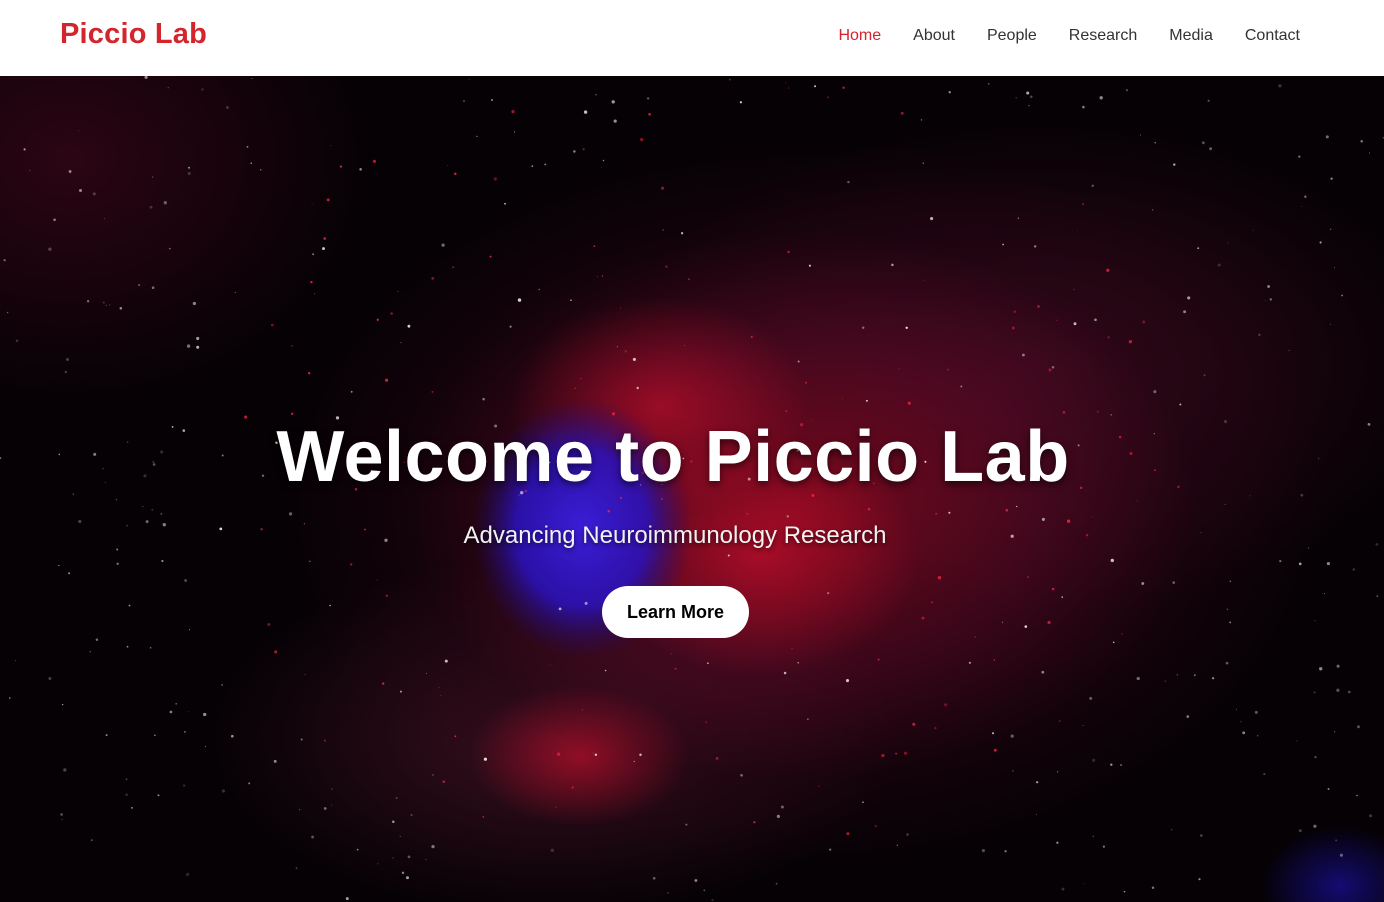  Describe the element at coordinates (675, 535) in the screenshot. I see `hero-subtitle: Advancing Neuroimmunology Research` at that location.